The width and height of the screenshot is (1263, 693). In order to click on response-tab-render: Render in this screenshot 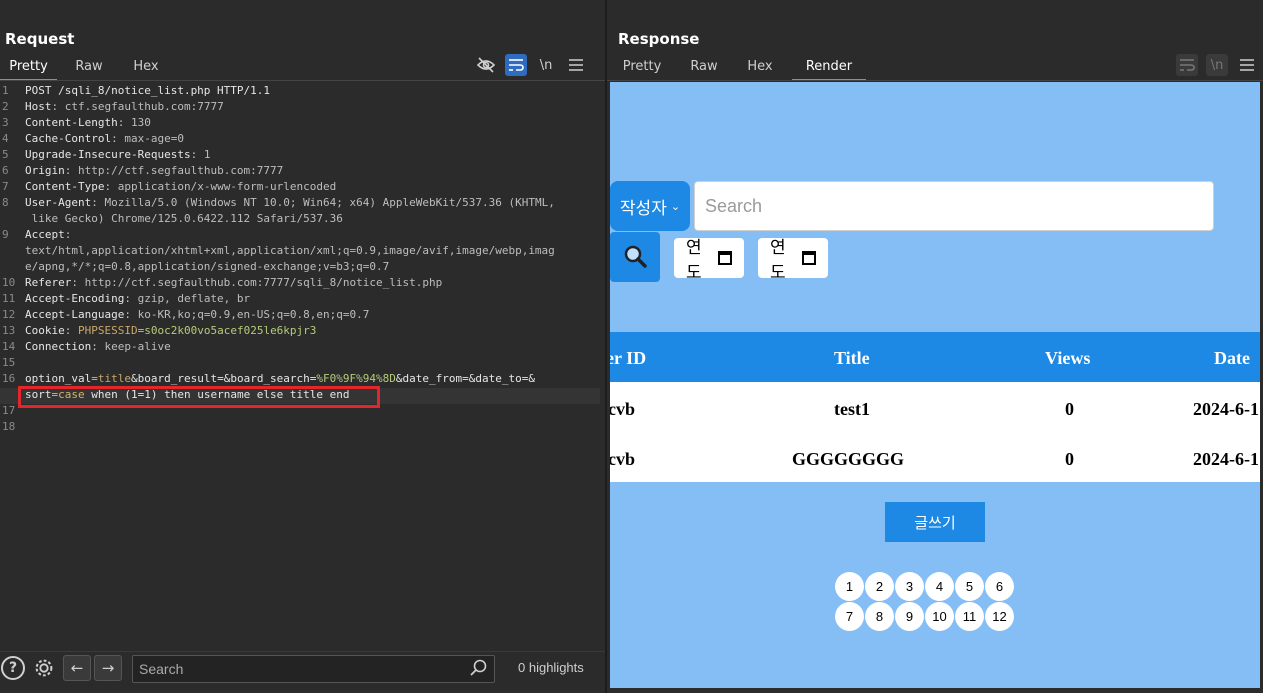, I will do `click(829, 69)`.